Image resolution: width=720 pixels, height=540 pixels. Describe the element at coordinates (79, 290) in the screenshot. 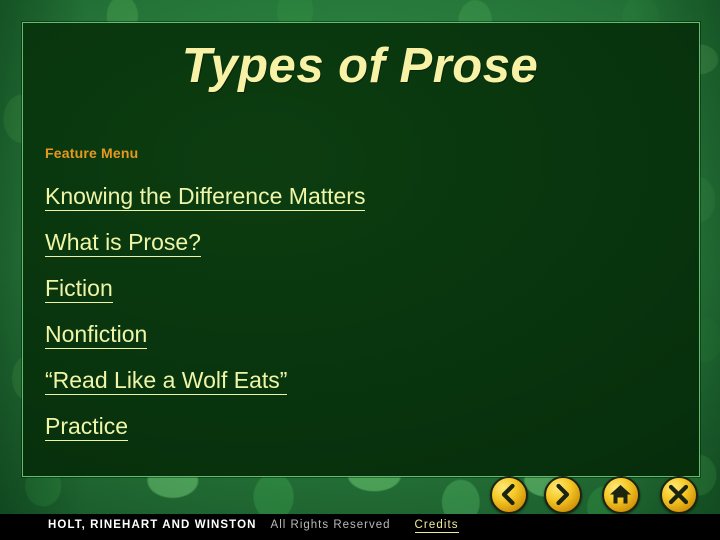

I see `menu-link-fiction: Fiction` at that location.